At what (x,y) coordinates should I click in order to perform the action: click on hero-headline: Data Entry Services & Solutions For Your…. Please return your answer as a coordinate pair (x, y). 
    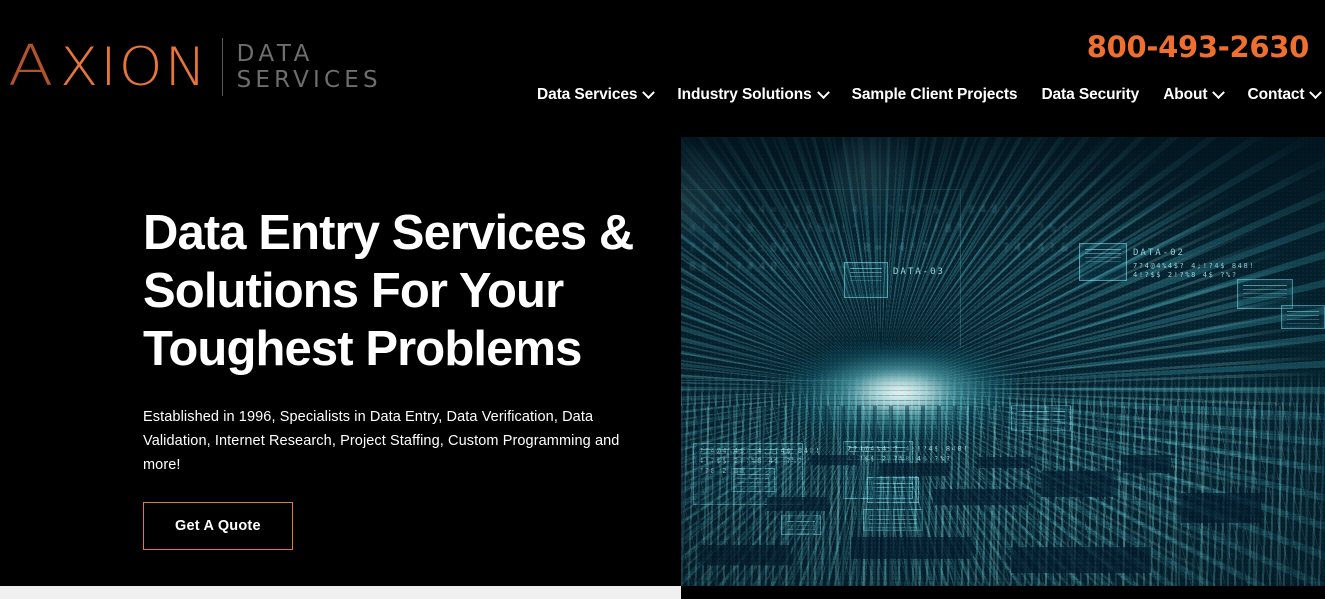
    Looking at the image, I should click on (388, 291).